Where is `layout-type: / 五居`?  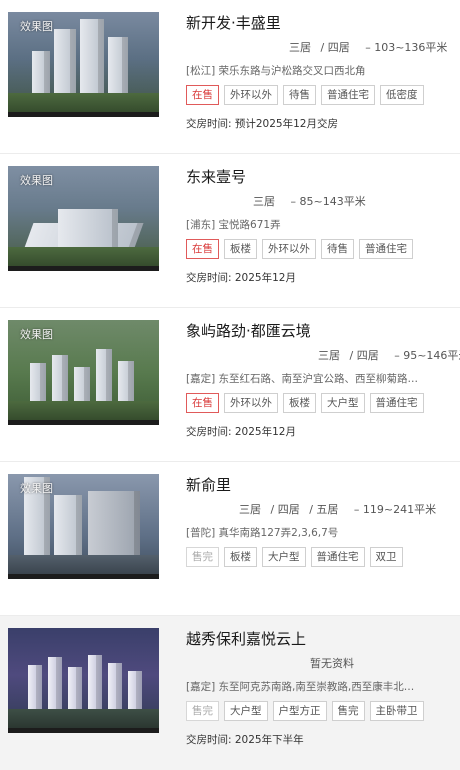
layout-type: / 五居 is located at coordinates (324, 509).